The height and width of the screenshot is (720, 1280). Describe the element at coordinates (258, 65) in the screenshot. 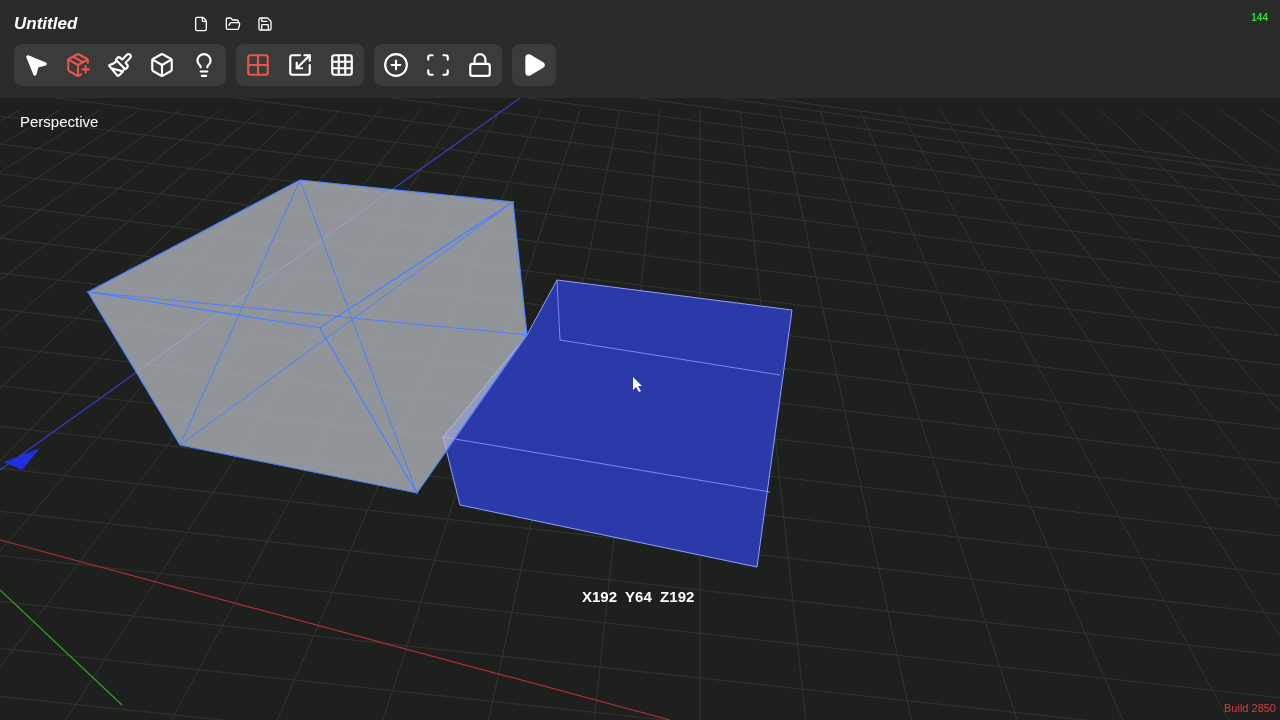

I see `four-panes-icon` at that location.